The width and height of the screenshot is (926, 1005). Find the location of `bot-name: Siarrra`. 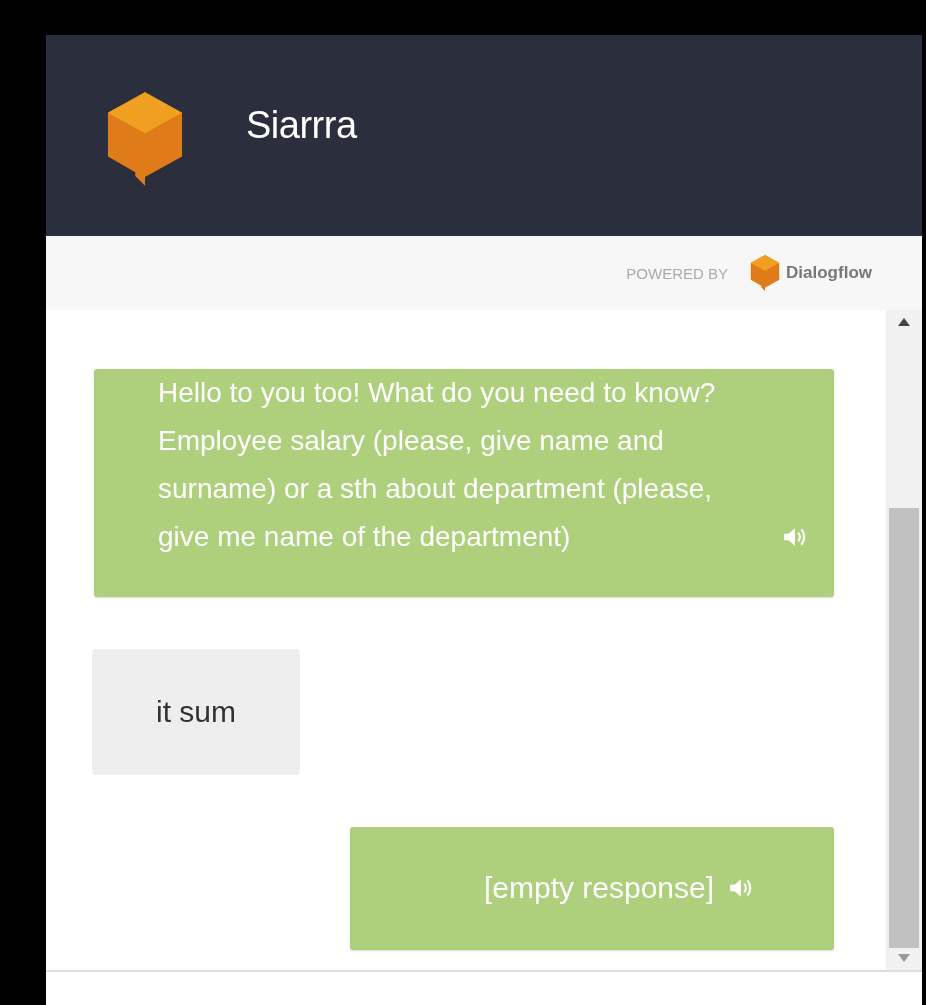

bot-name: Siarrra is located at coordinates (301, 125).